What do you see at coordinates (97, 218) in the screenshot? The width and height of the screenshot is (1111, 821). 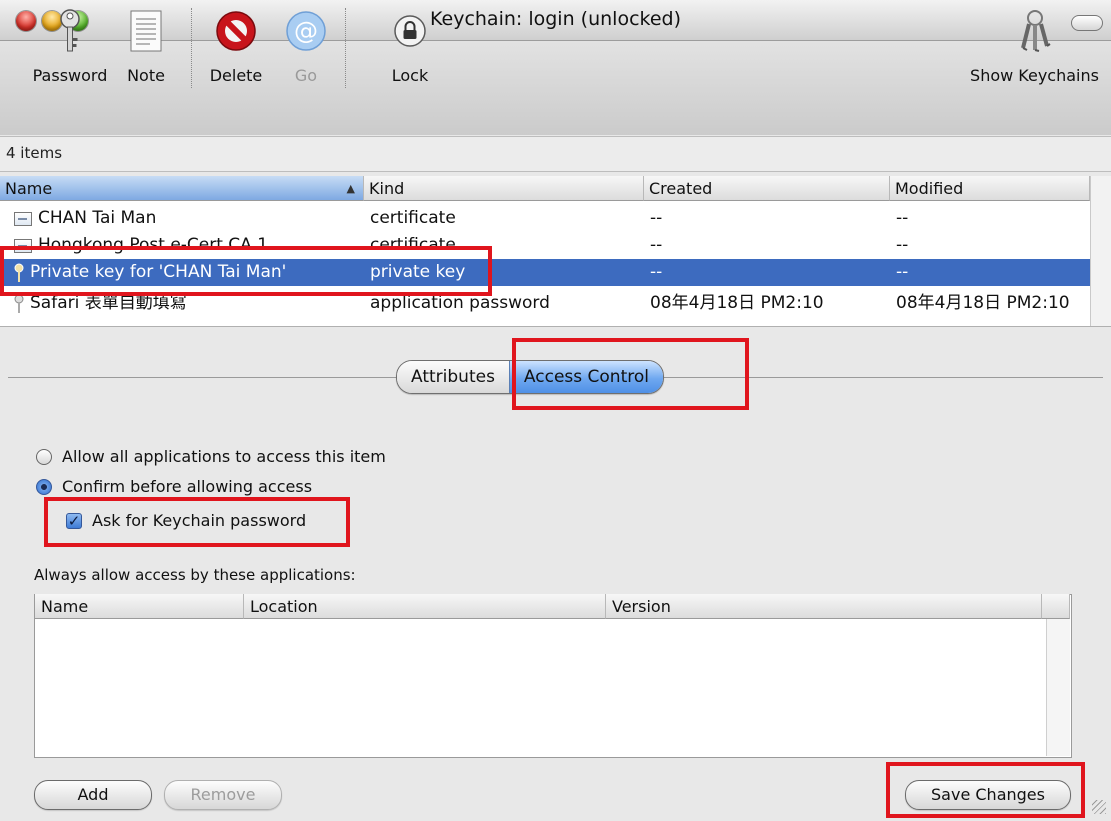 I see `row-name: CHAN Tai Man` at bounding box center [97, 218].